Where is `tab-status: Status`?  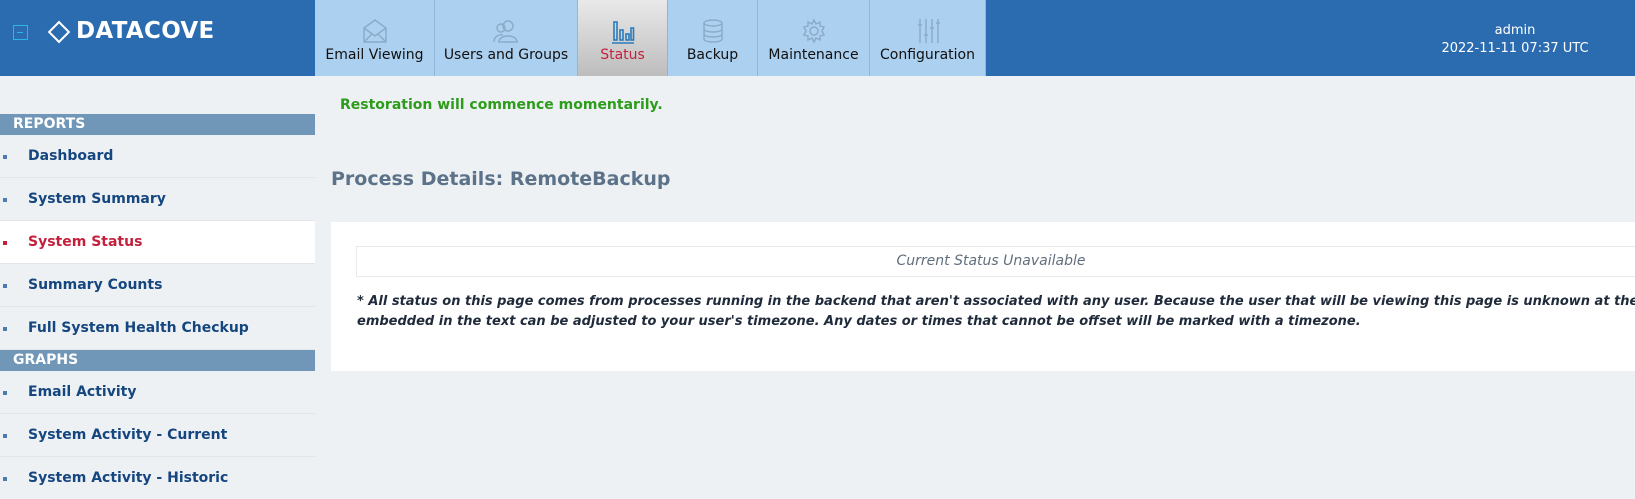 tab-status: Status is located at coordinates (623, 38).